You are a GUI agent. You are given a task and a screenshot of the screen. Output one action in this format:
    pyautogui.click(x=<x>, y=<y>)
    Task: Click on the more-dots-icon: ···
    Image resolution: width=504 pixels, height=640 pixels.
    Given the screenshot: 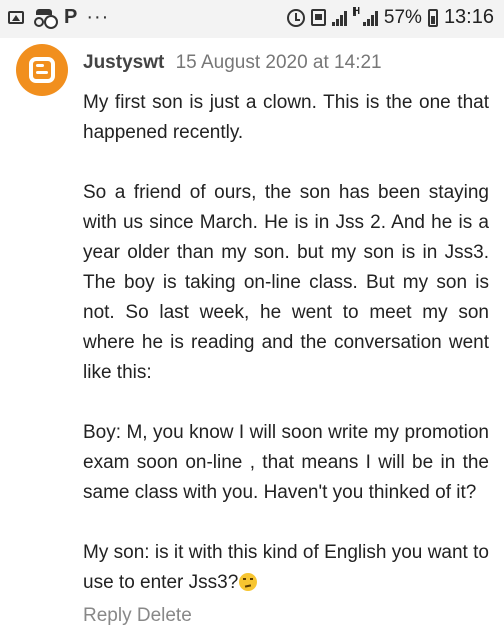 What is the action you would take?
    pyautogui.click(x=98, y=17)
    